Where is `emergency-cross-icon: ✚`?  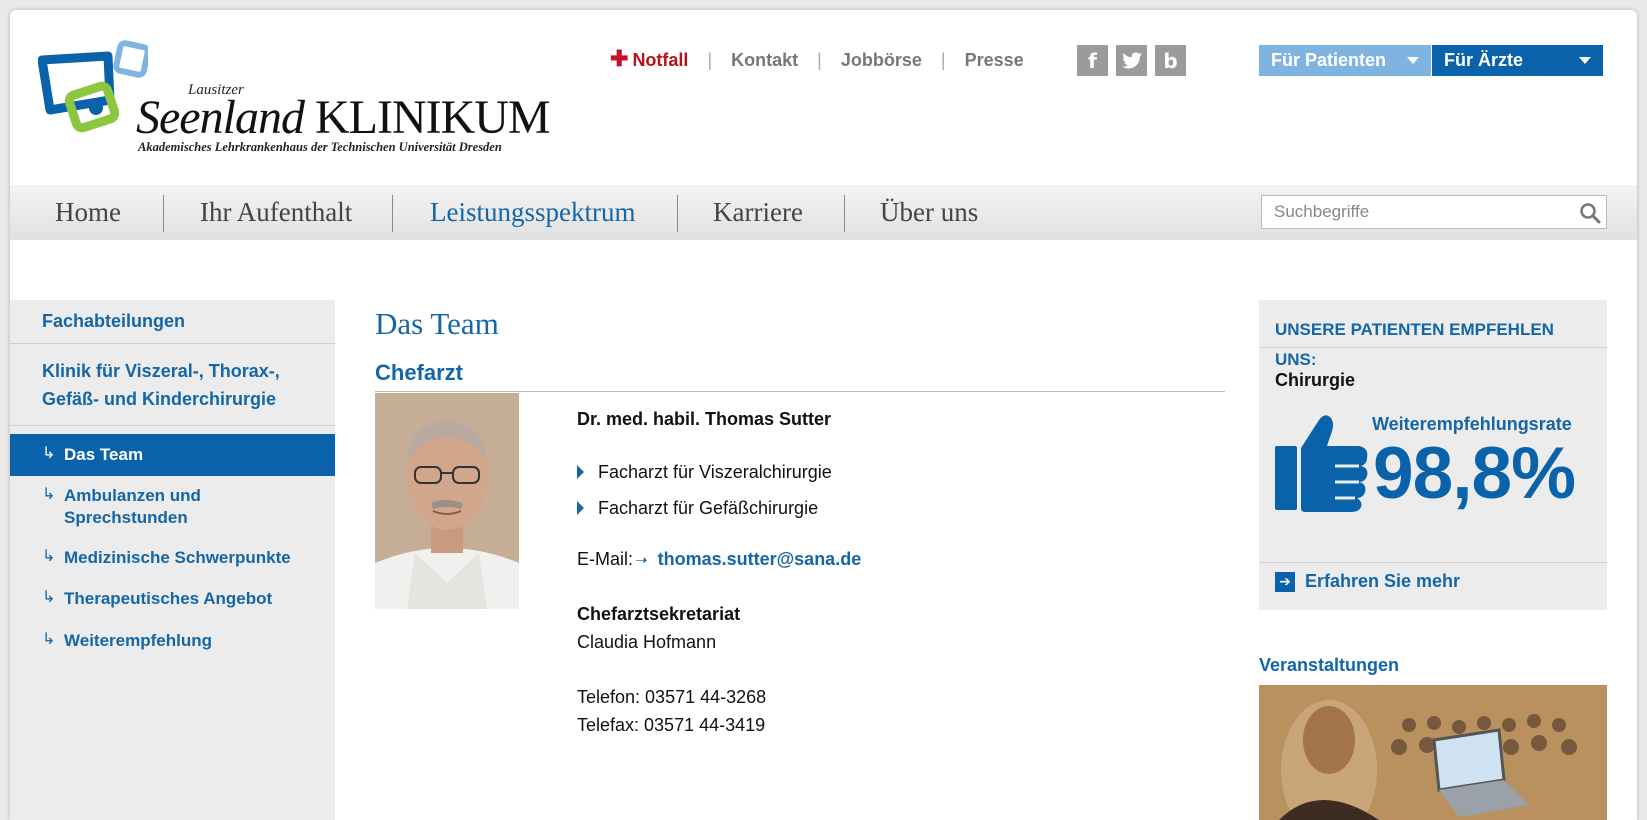
emergency-cross-icon: ✚ is located at coordinates (619, 58).